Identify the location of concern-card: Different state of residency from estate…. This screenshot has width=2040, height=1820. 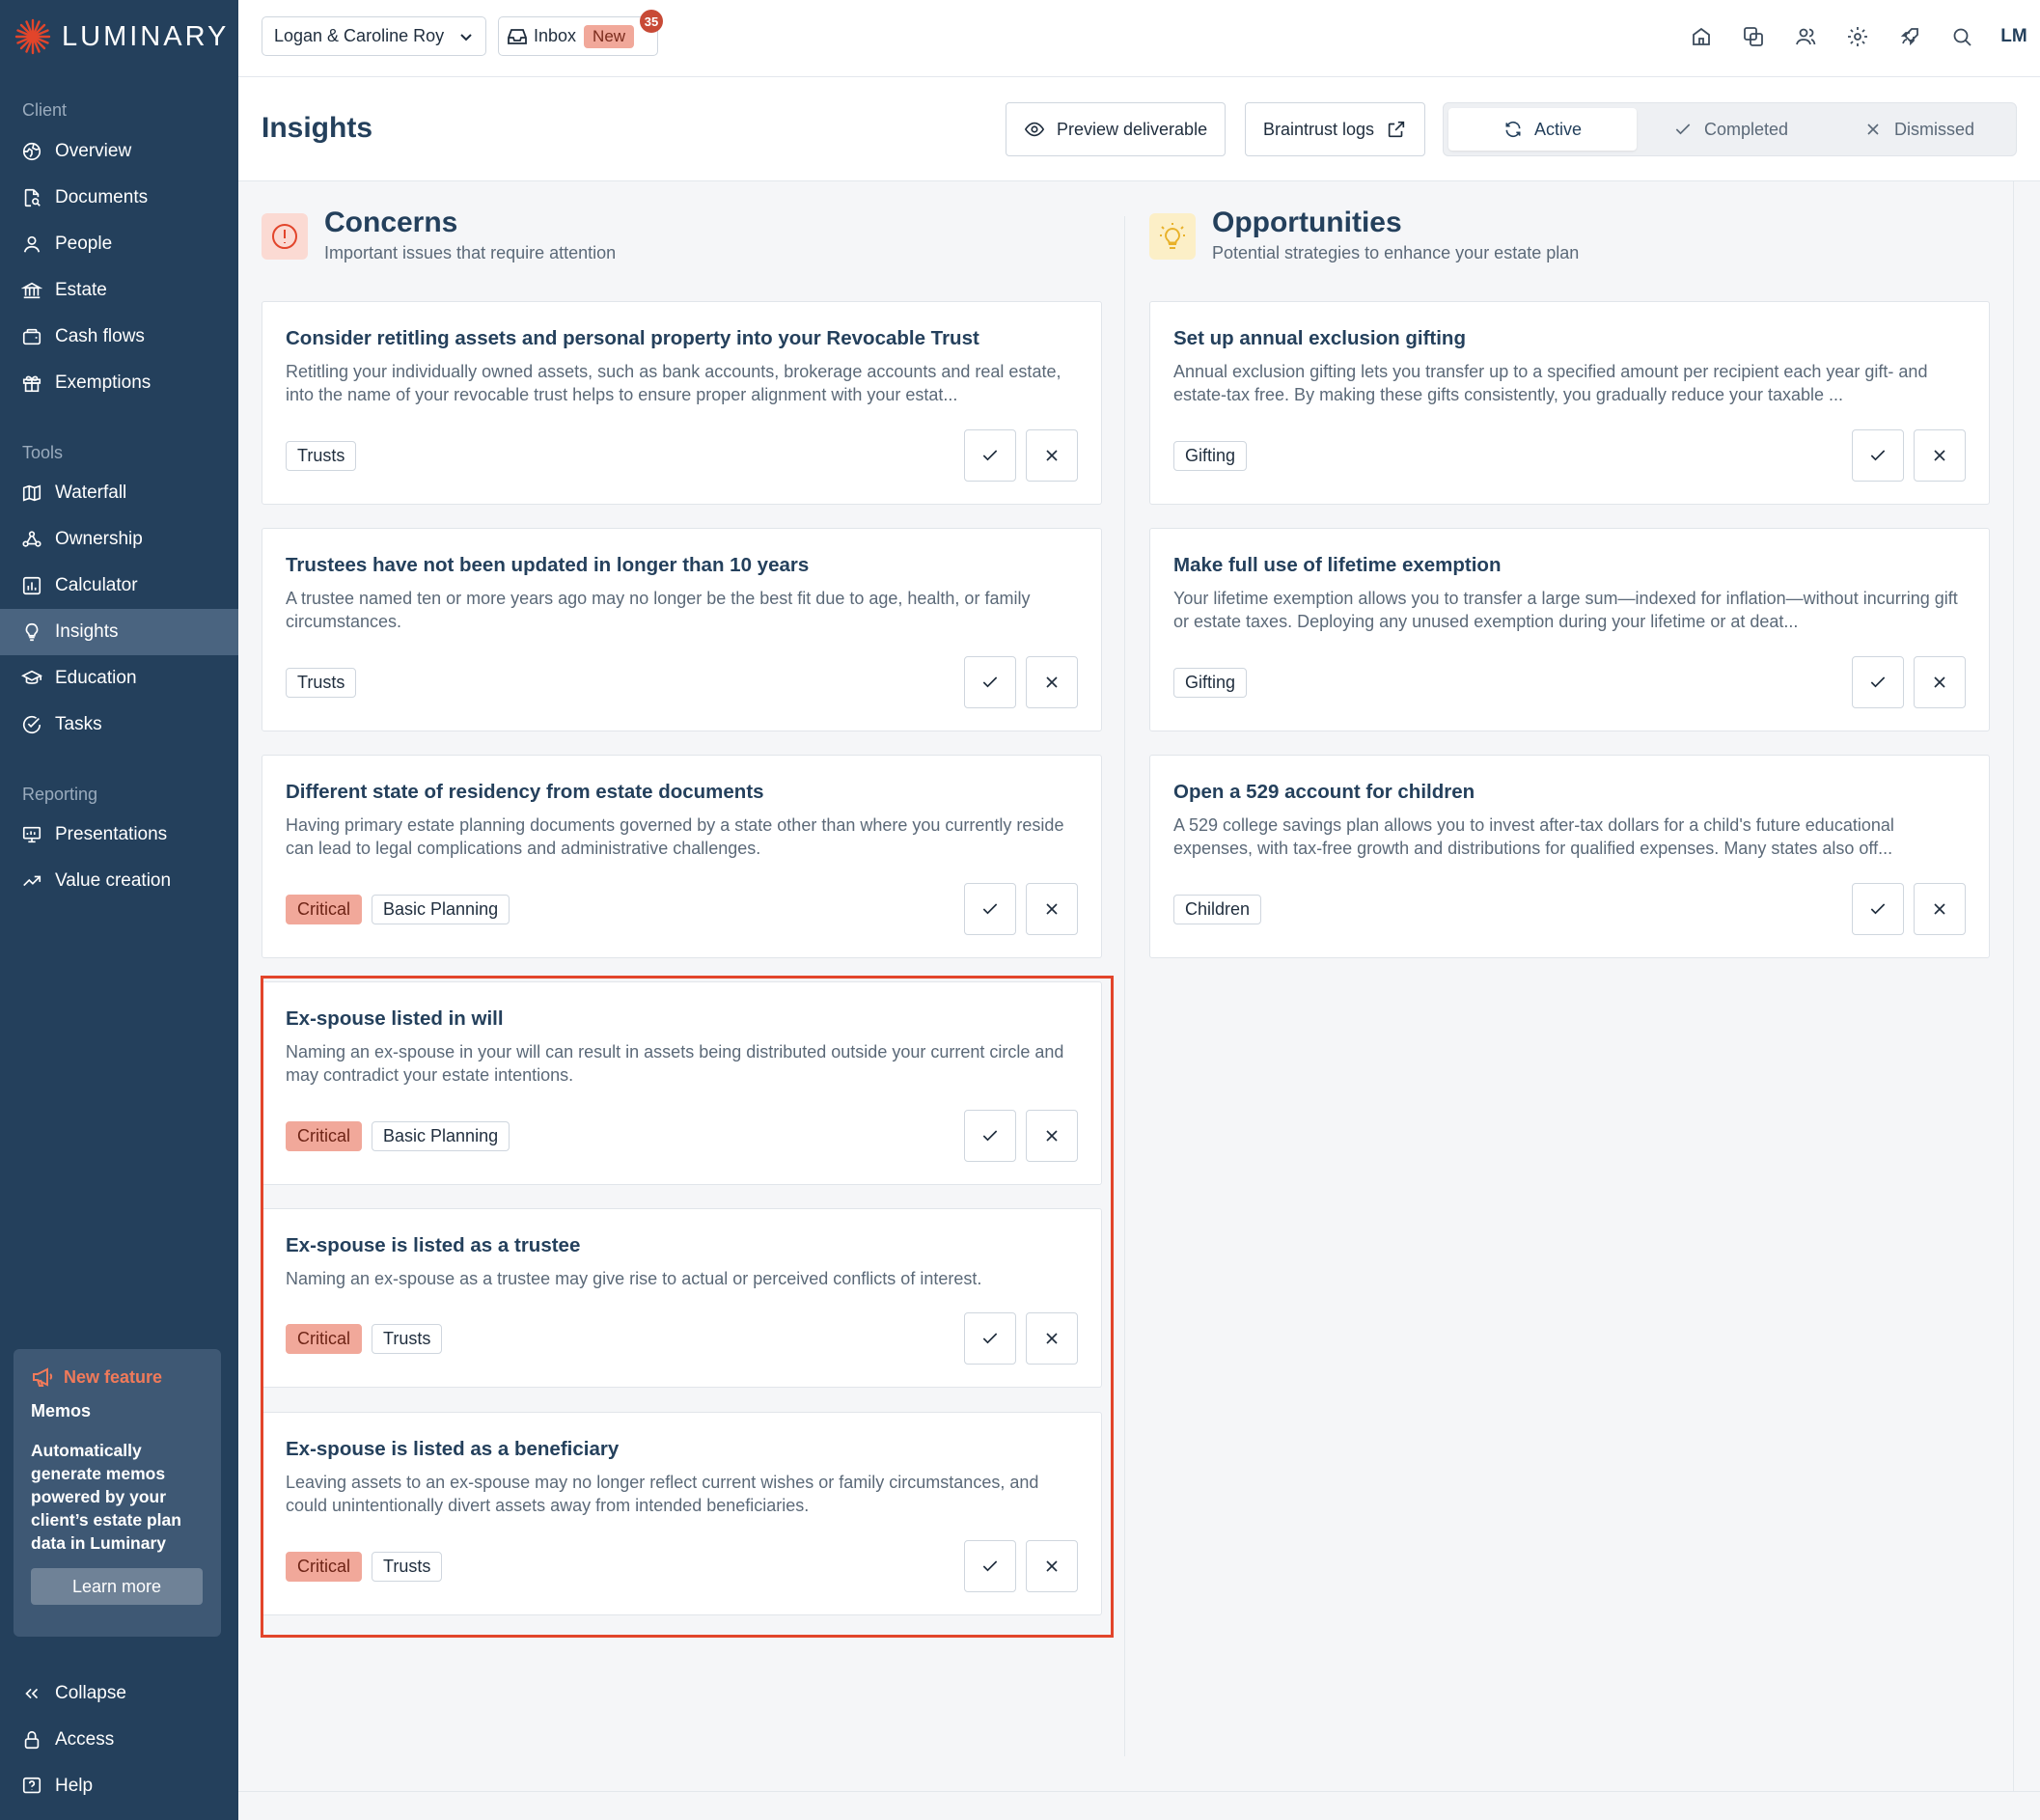
(682, 856).